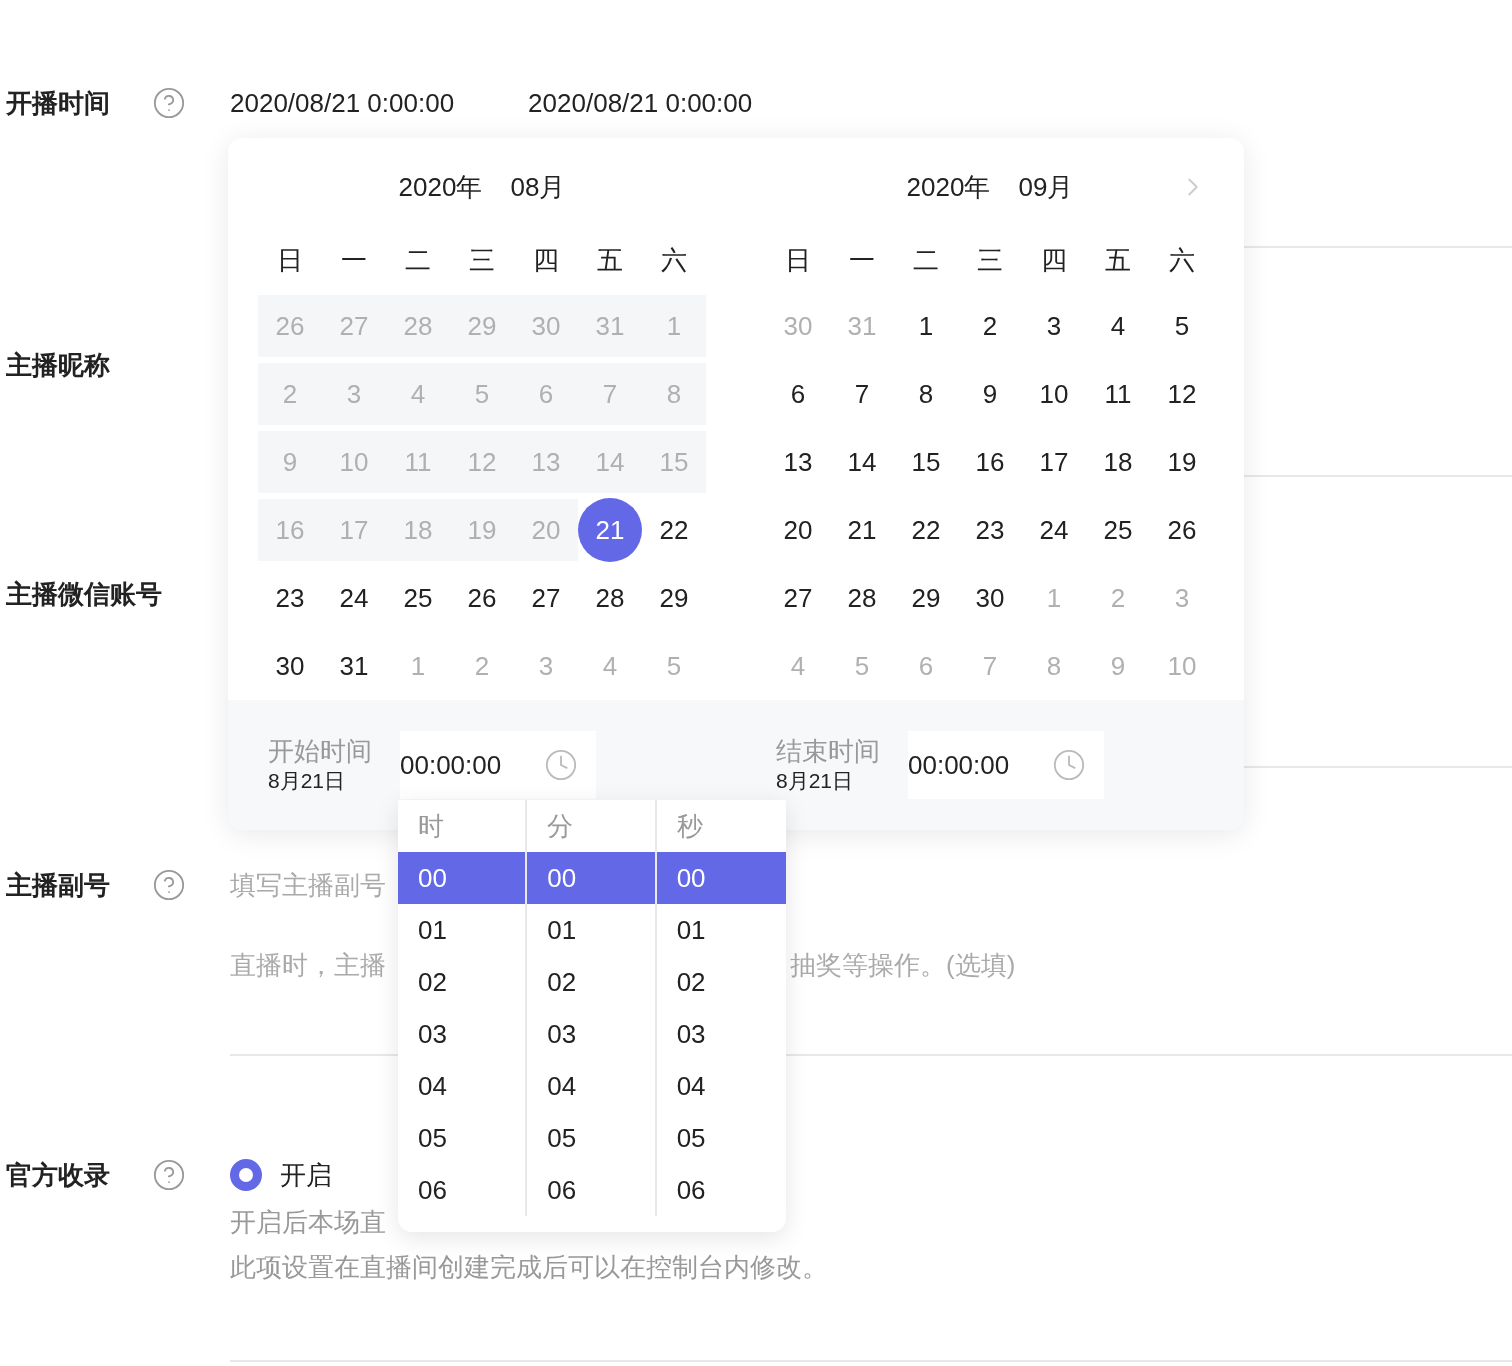 This screenshot has width=1512, height=1366. Describe the element at coordinates (1046, 203) in the screenshot. I see `month-label: 09月` at that location.